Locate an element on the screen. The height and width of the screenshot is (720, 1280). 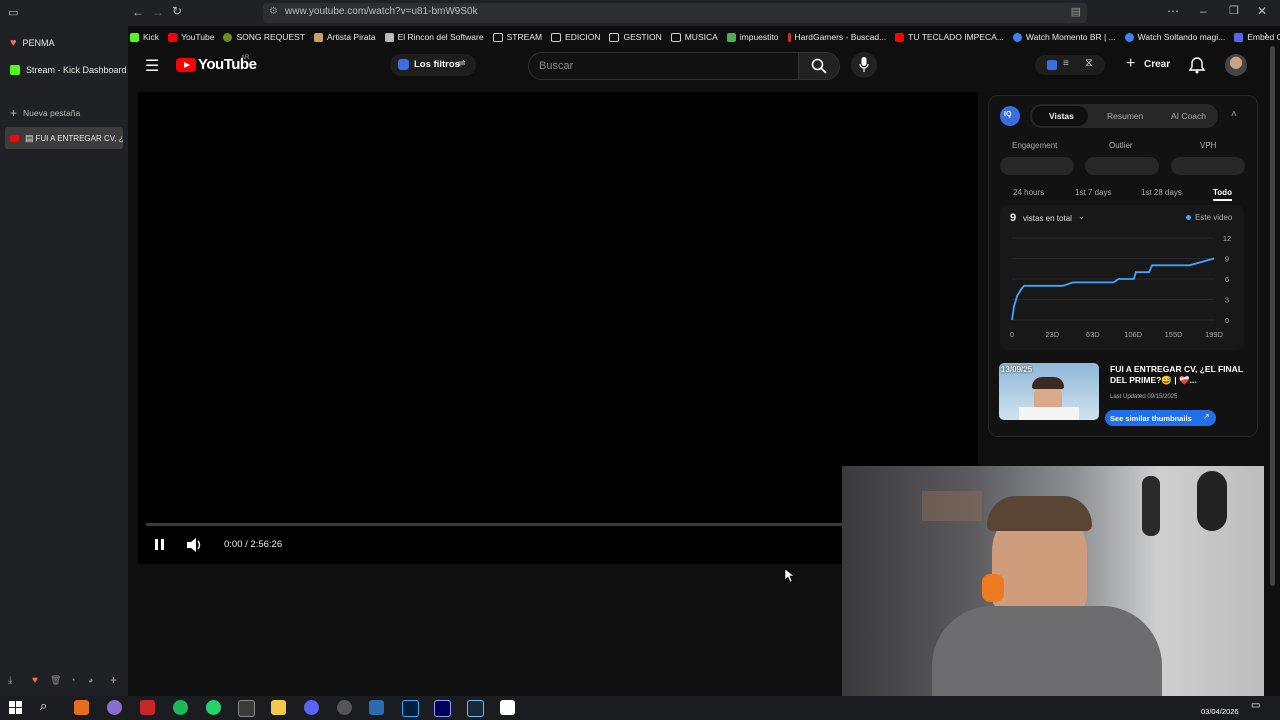
create-button: + Crear is located at coordinates (1148, 65).